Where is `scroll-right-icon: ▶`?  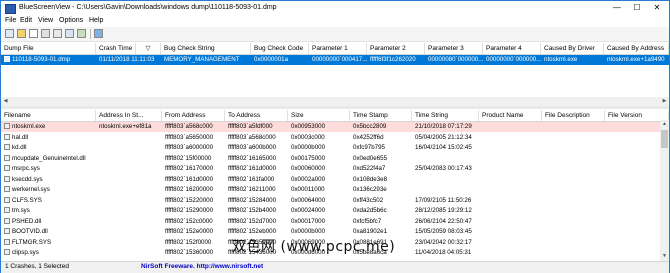
scroll-right-icon: ▶ is located at coordinates (664, 101).